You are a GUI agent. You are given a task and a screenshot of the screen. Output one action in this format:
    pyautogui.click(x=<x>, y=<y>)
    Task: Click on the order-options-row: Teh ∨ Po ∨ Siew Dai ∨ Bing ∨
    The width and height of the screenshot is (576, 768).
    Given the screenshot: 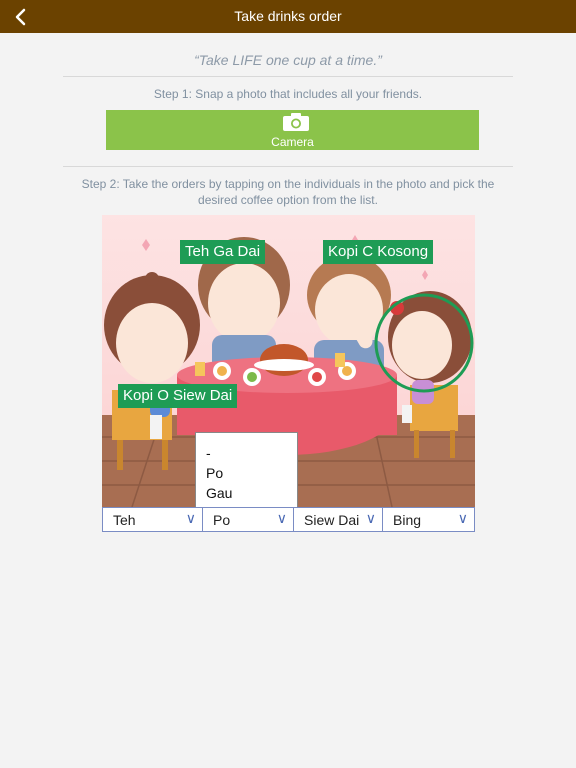 What is the action you would take?
    pyautogui.click(x=288, y=519)
    